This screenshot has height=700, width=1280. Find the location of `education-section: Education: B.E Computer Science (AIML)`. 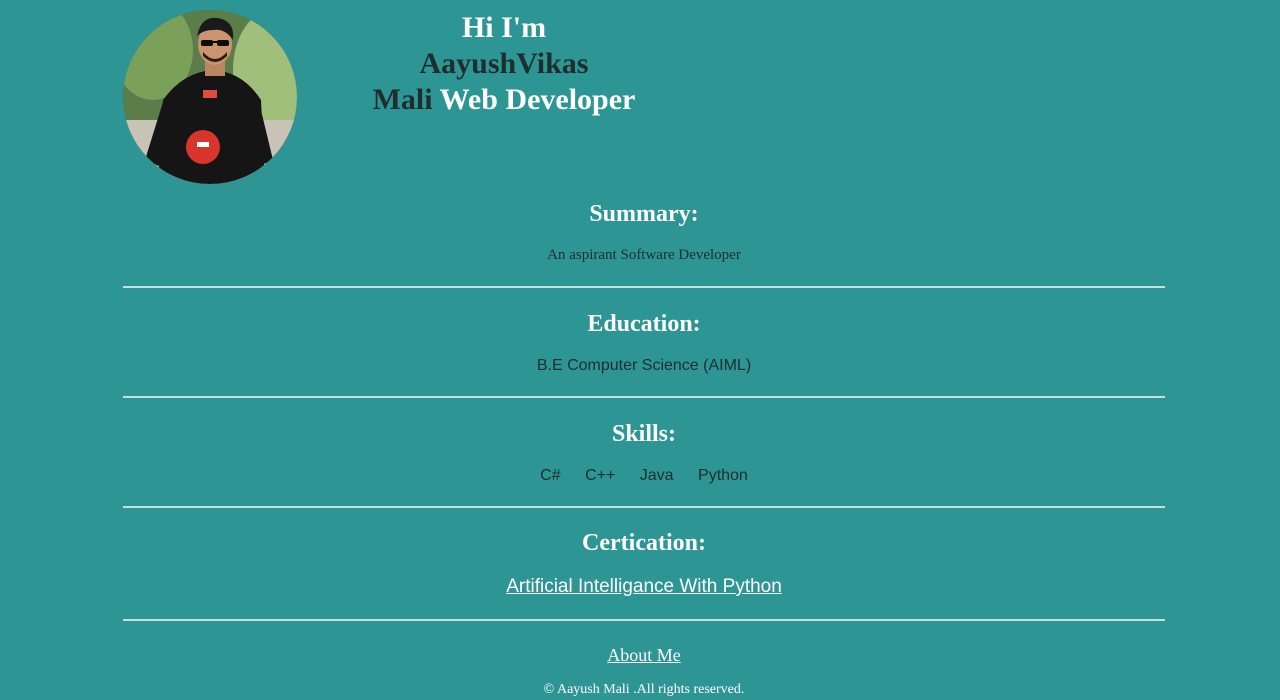

education-section: Education: B.E Computer Science (AIML) is located at coordinates (644, 343).